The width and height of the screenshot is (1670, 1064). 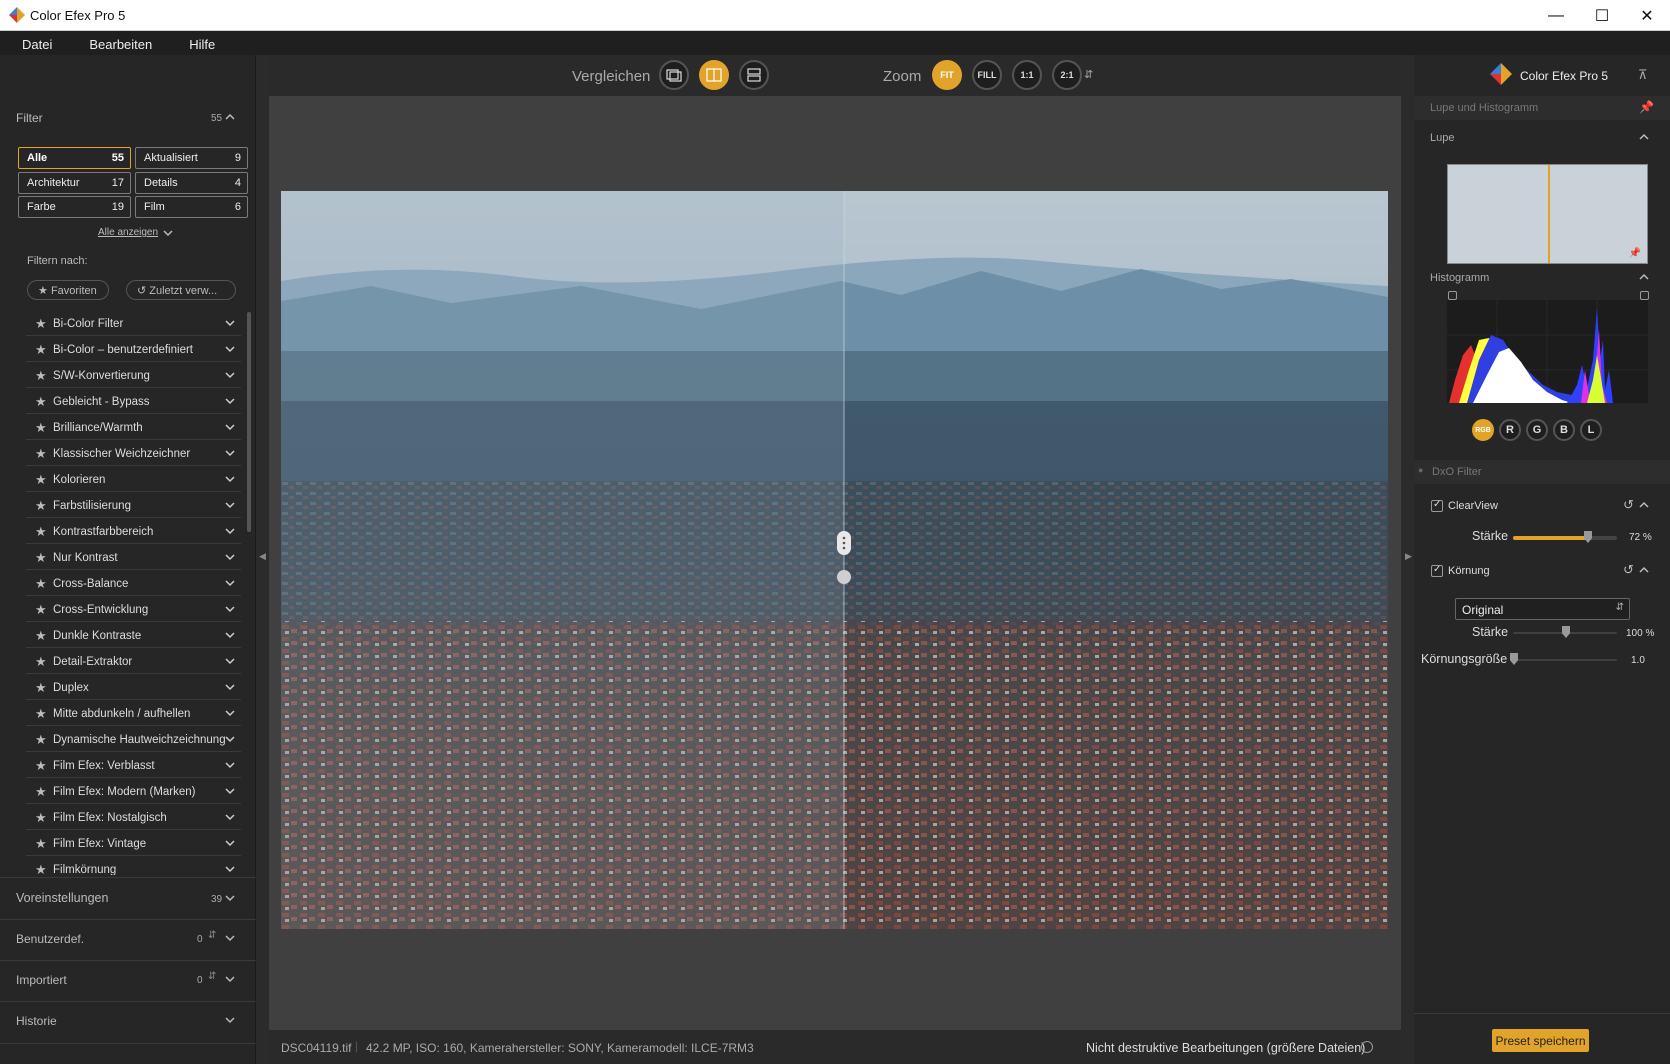 What do you see at coordinates (133, 609) in the screenshot?
I see `filter-item: ★ Cross-Entwicklung` at bounding box center [133, 609].